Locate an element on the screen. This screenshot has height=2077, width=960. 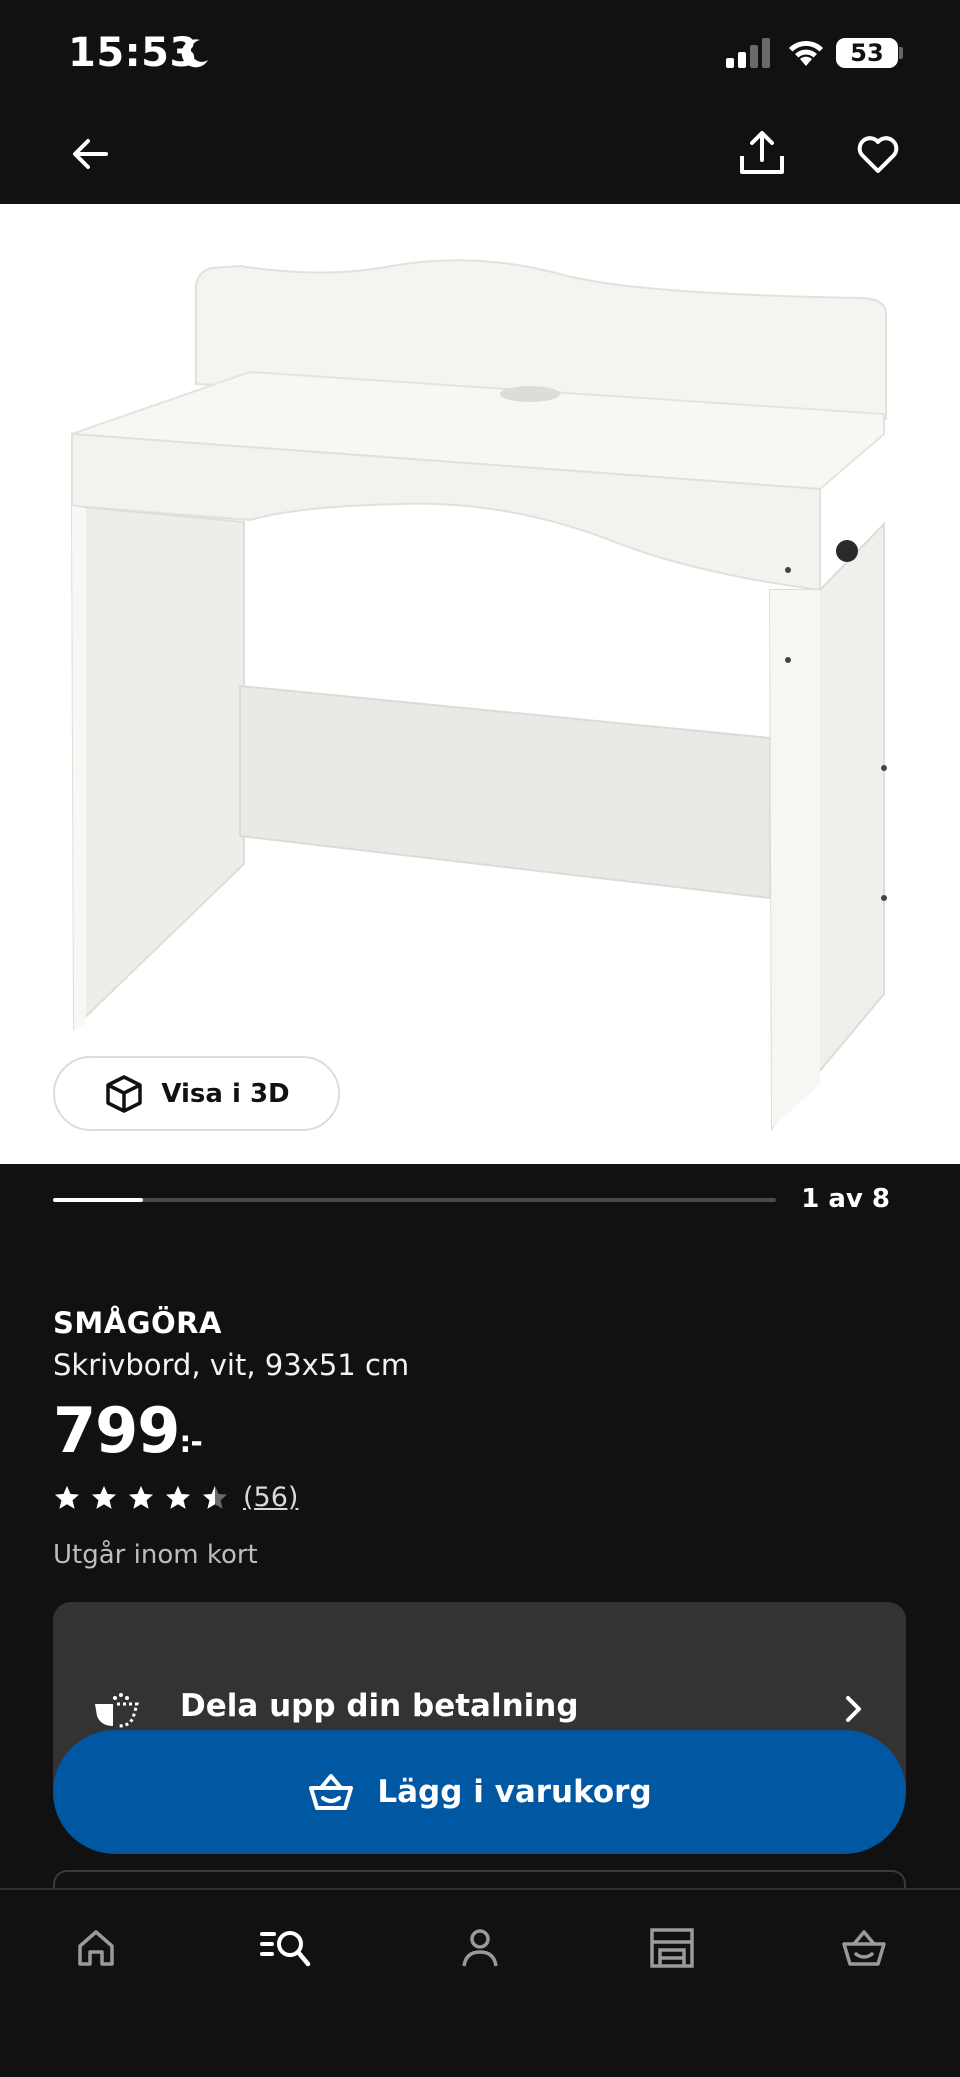
tab-search is located at coordinates (286, 1948).